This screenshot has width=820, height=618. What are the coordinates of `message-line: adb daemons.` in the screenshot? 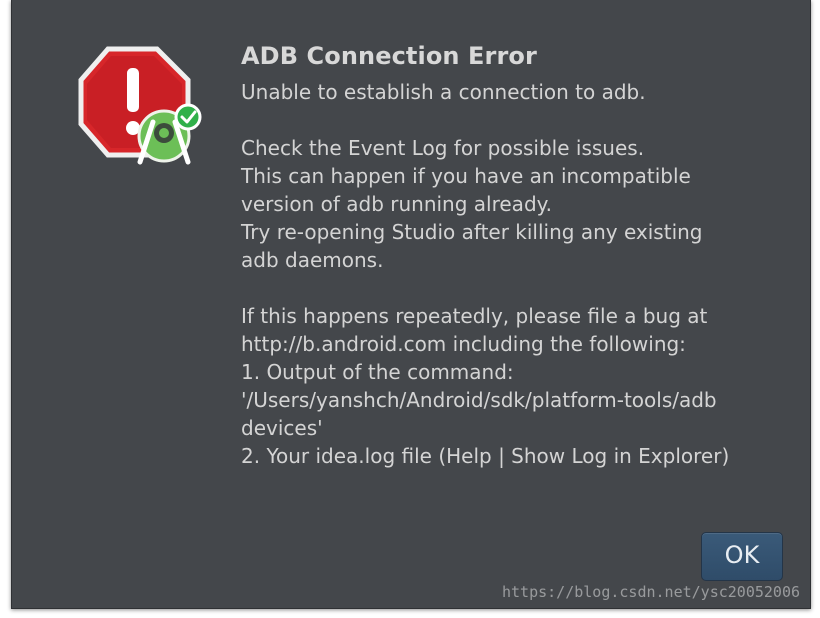 It's located at (312, 260).